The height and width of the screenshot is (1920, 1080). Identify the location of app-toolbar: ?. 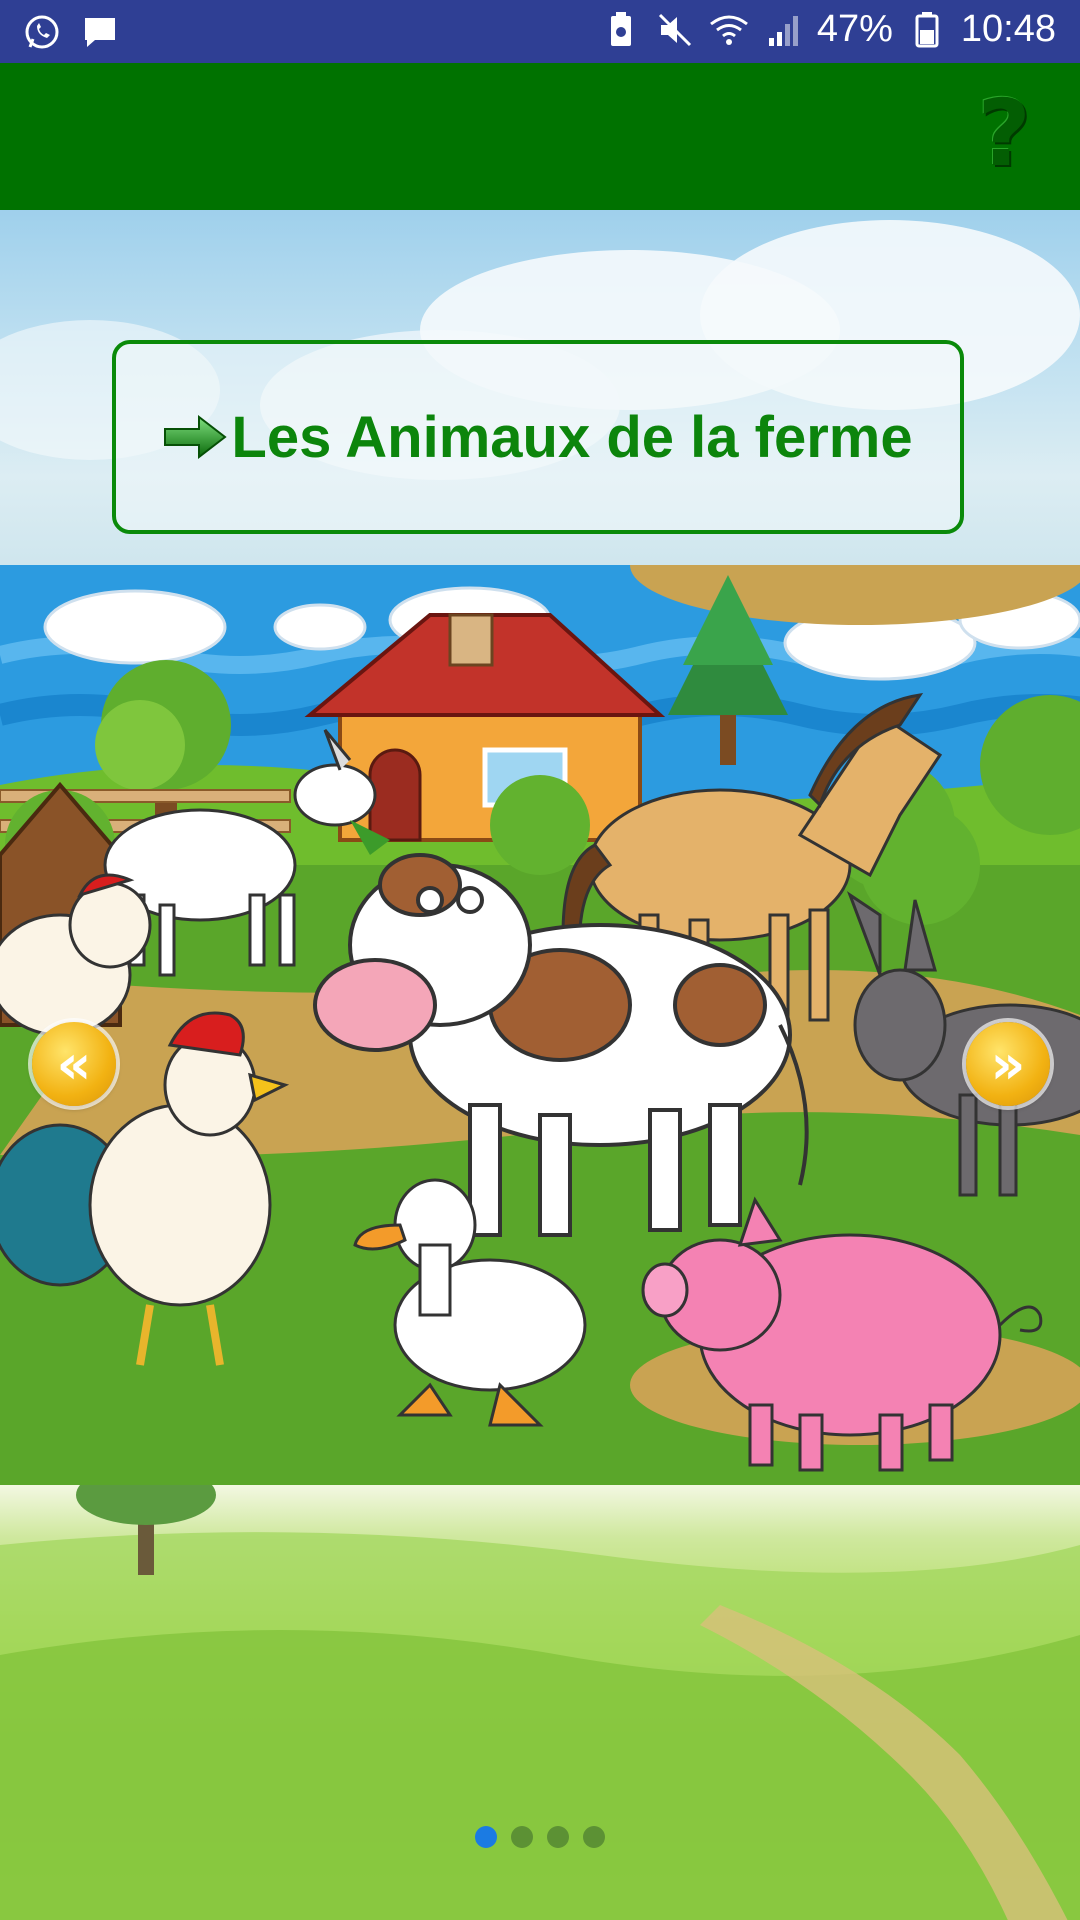
(540, 136).